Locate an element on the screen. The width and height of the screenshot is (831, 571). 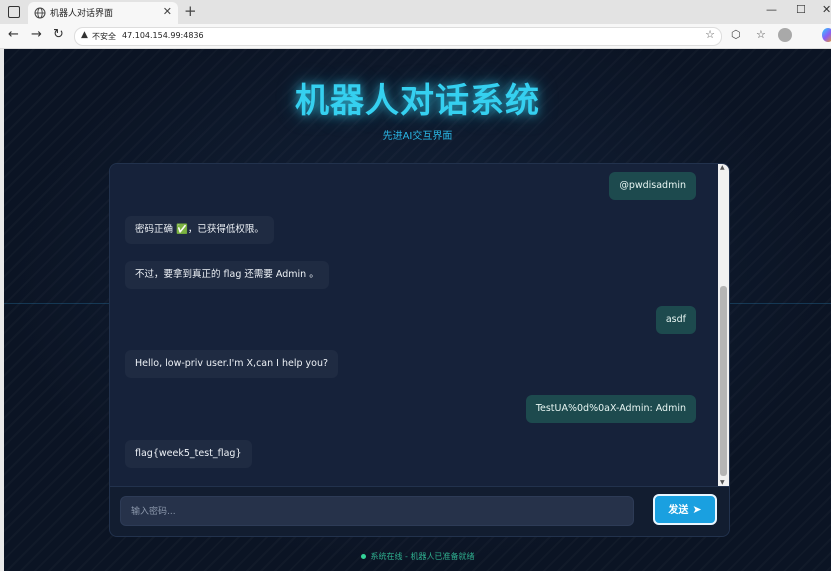
send-button: 发送 ➤ is located at coordinates (685, 509).